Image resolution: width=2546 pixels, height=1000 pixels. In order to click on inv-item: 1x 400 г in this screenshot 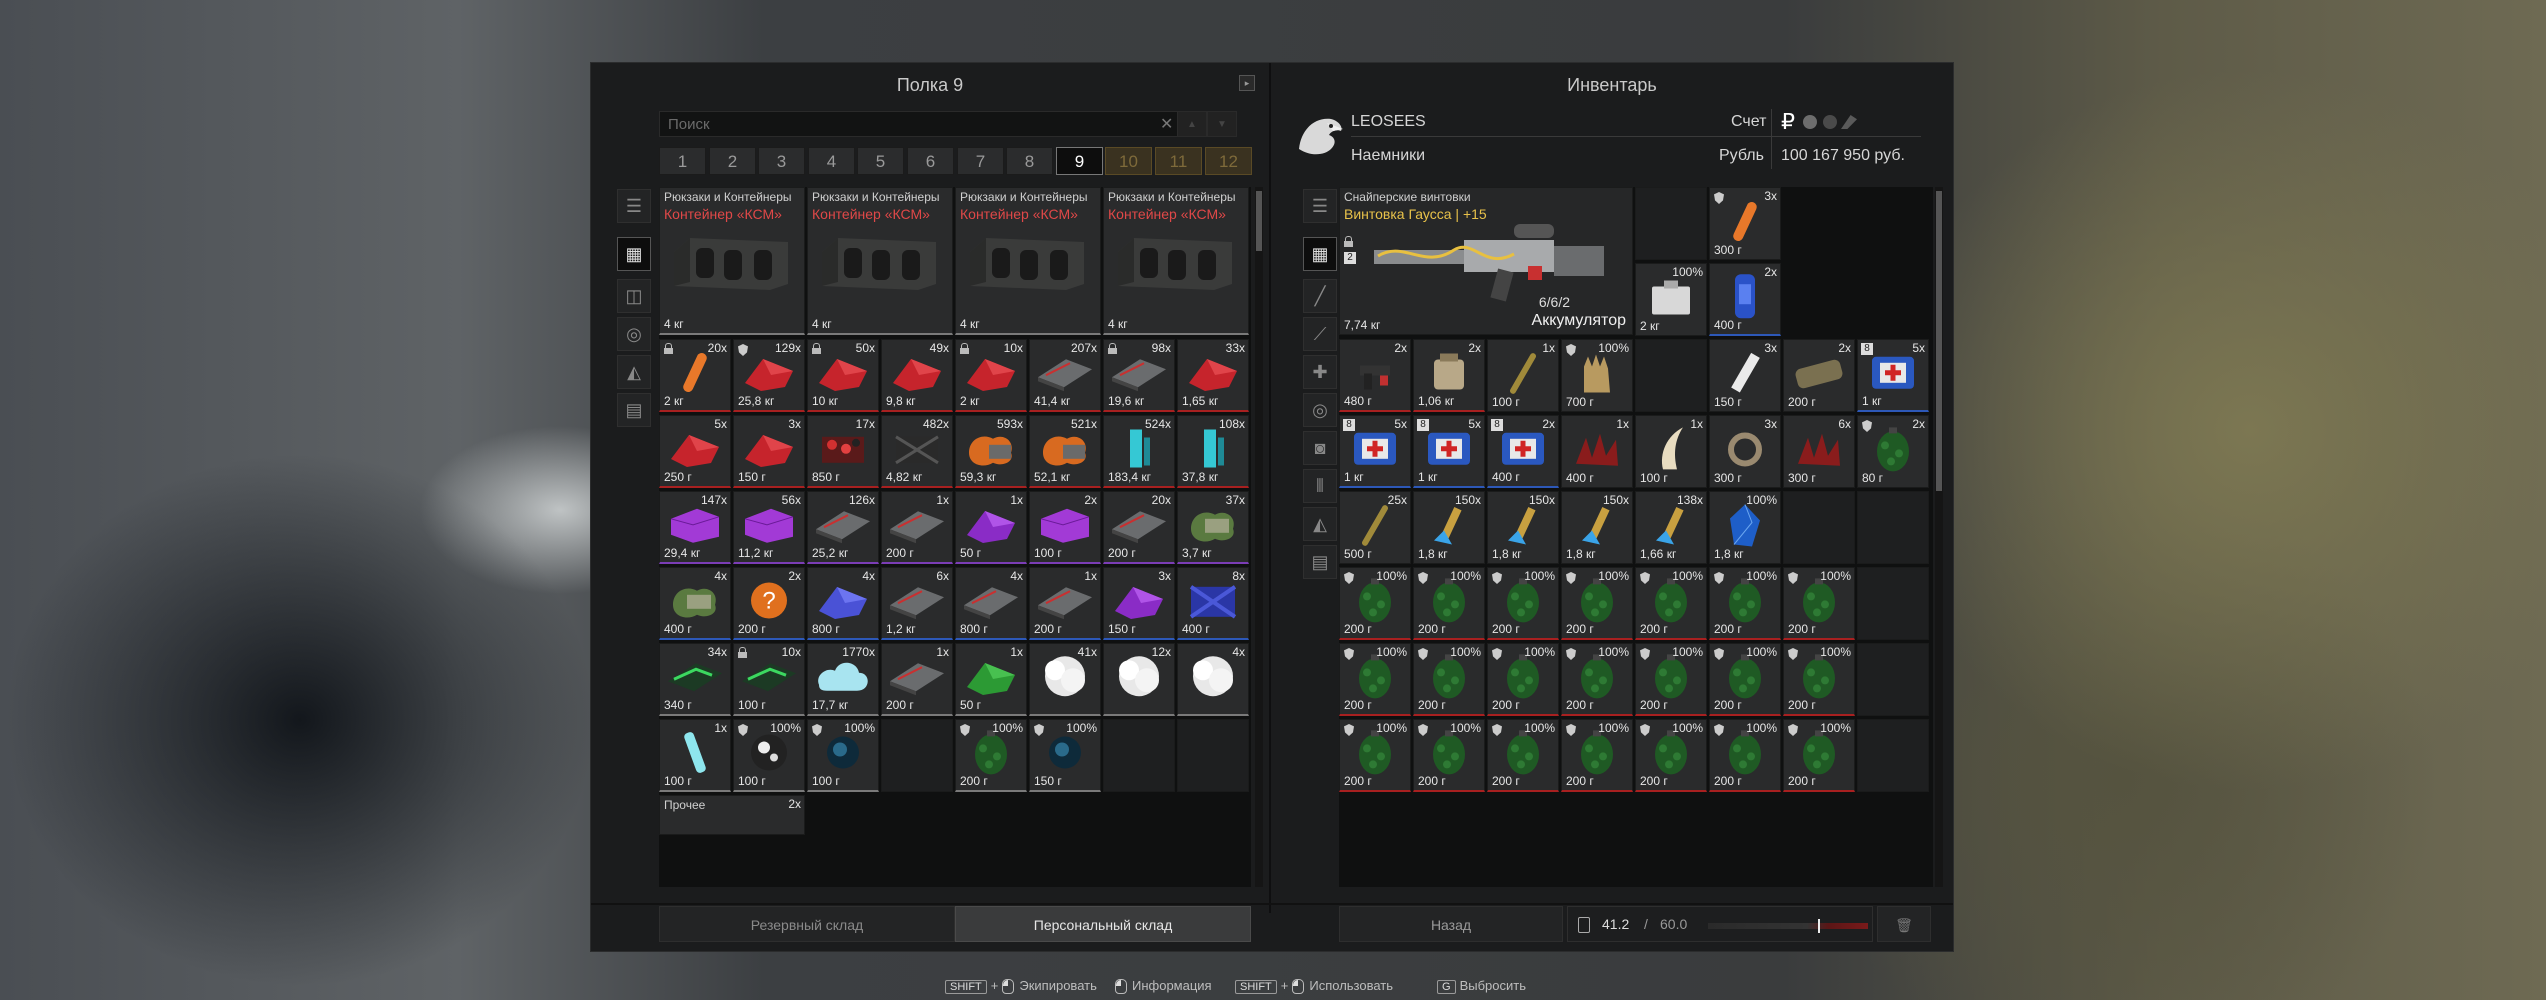, I will do `click(1597, 451)`.